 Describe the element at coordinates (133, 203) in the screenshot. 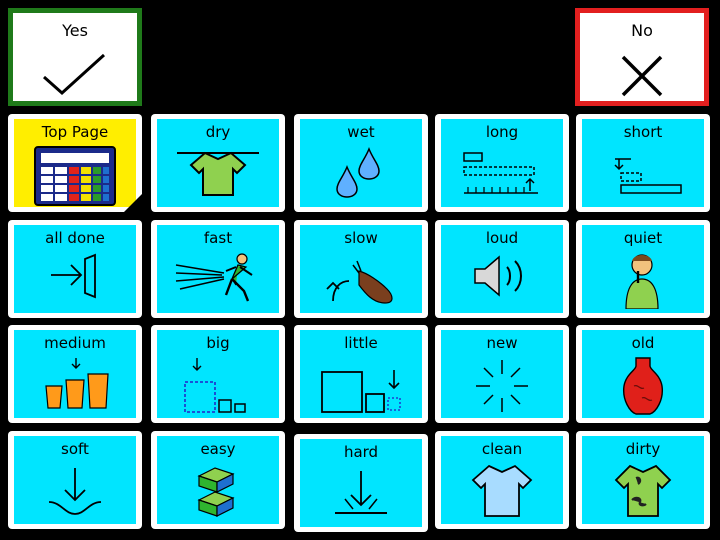

I see `page-fold` at that location.